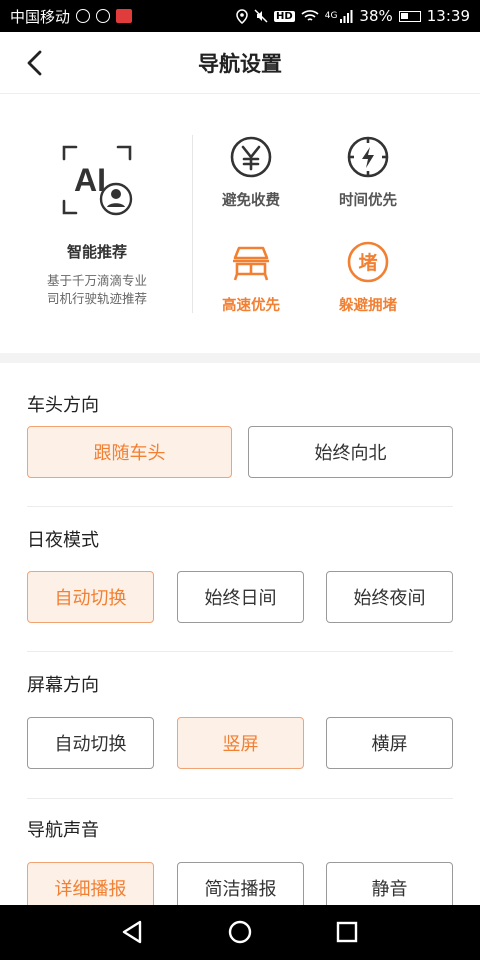 The width and height of the screenshot is (480, 960). Describe the element at coordinates (389, 883) in the screenshot. I see `mute-voice-button: 静音` at that location.